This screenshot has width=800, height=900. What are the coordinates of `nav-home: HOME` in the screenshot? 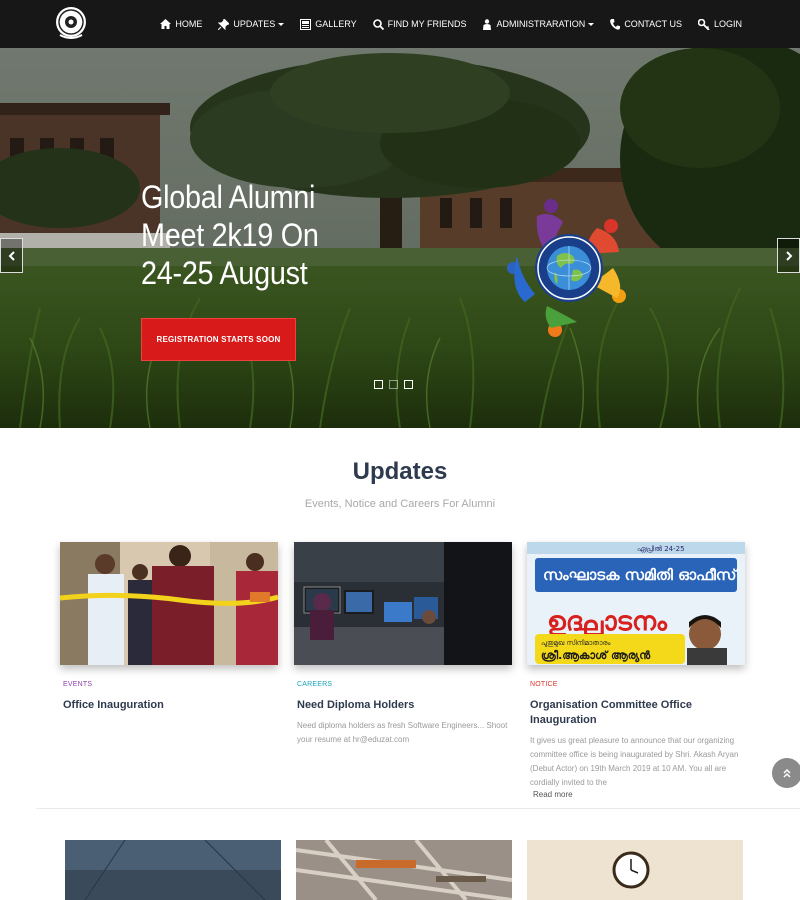 It's located at (181, 24).